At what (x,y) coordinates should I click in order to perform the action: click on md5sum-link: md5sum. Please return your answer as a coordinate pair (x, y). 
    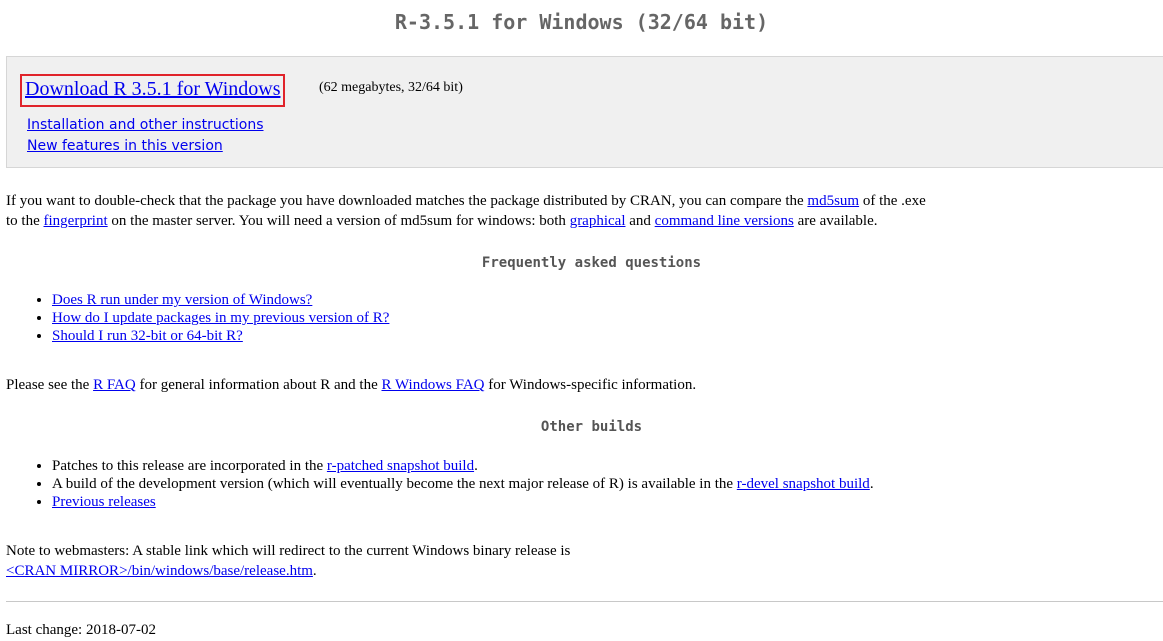
    Looking at the image, I should click on (833, 201).